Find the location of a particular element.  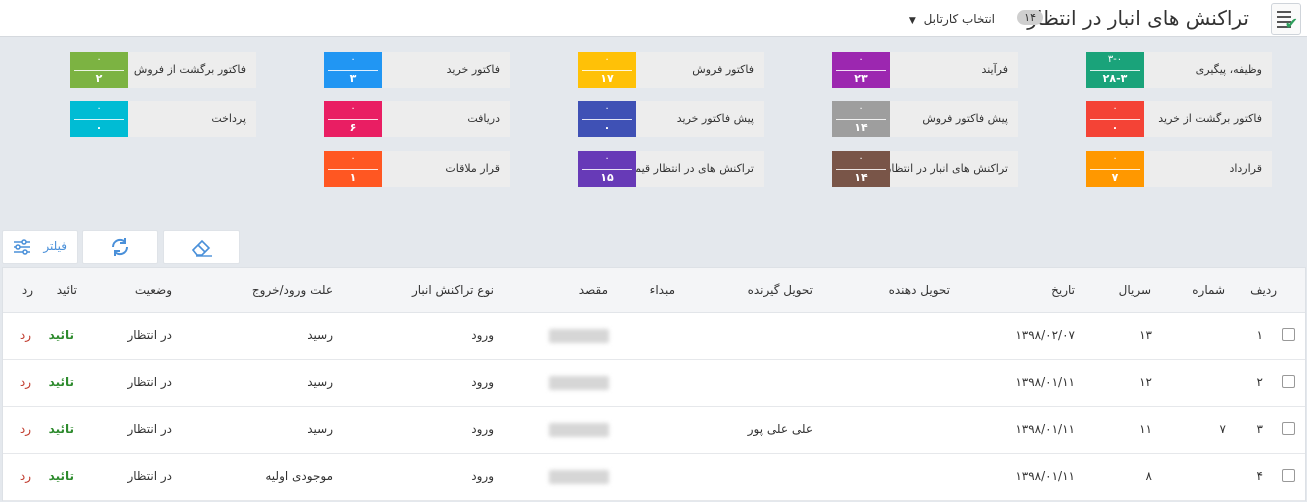

tile-card: فاکتور برگشت از خرید ۰ ۰ is located at coordinates (1179, 119).